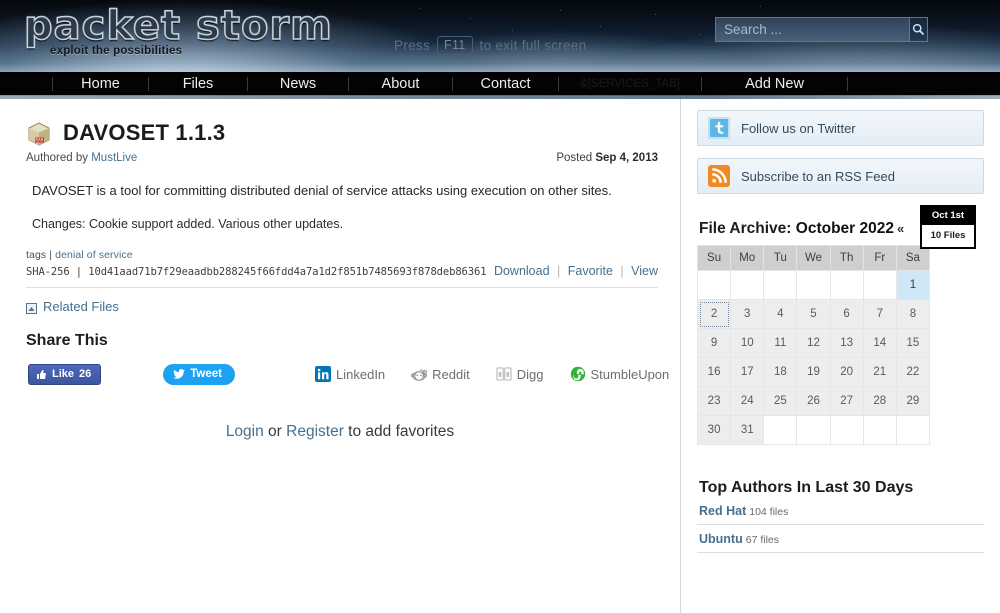 The image size is (1000, 613). I want to click on favorite-link: Favorite, so click(590, 271).